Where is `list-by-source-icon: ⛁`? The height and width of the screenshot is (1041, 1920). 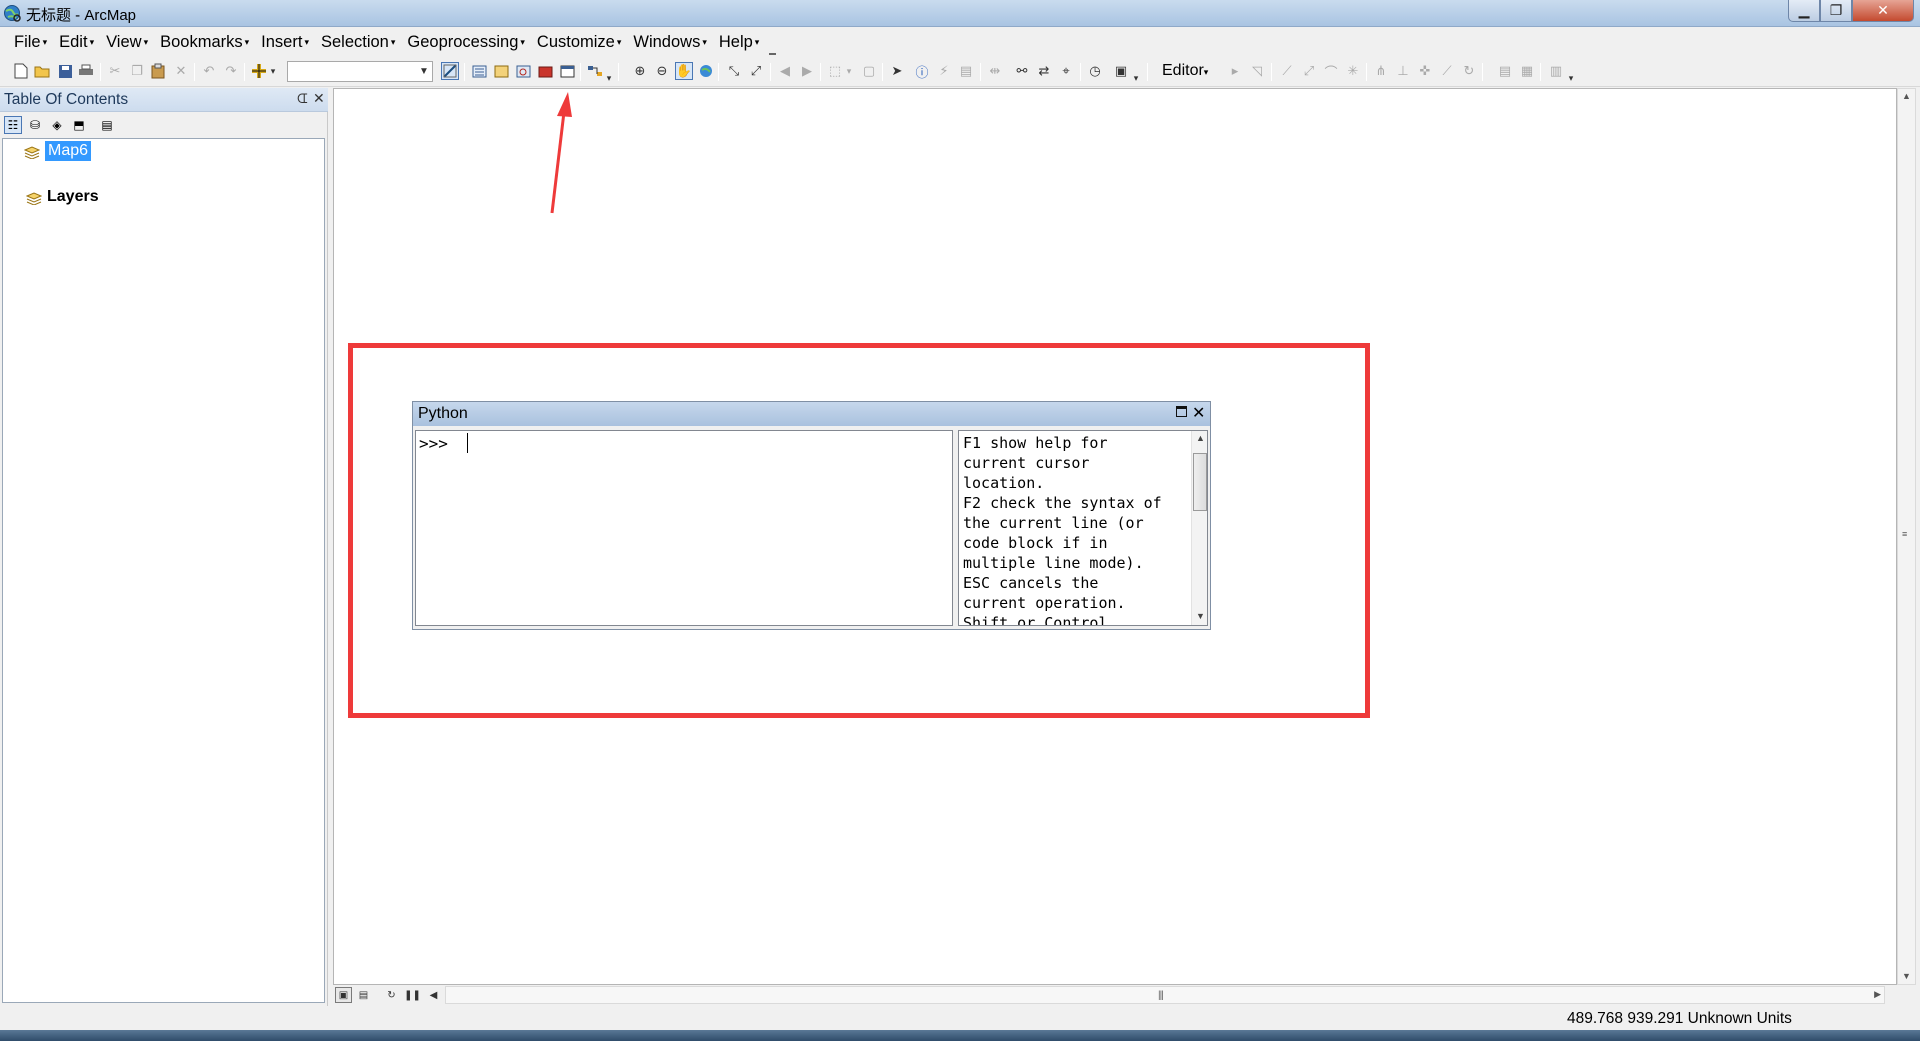 list-by-source-icon: ⛁ is located at coordinates (35, 125).